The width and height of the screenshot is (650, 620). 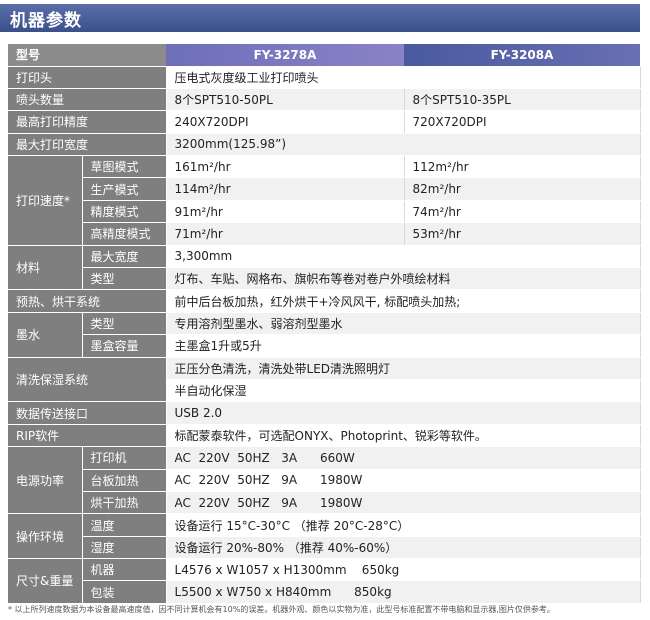 I want to click on speed-fine-b: 74m²/hr, so click(x=522, y=212).